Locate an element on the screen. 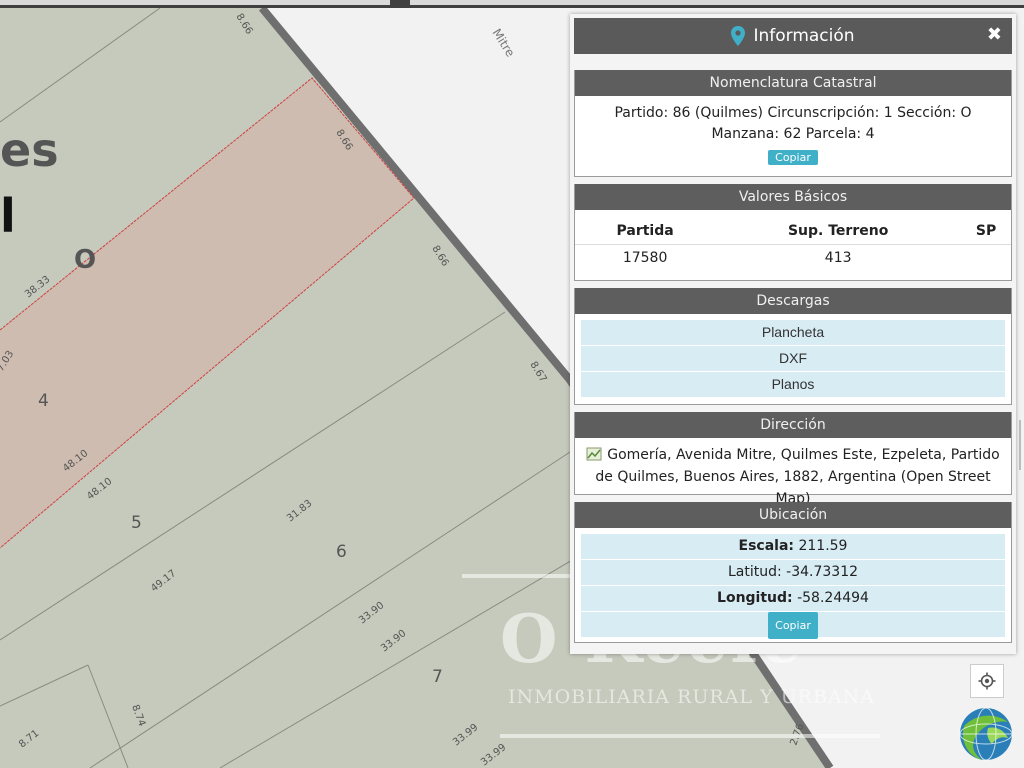 The height and width of the screenshot is (768, 1024). escala-value: 211.59 is located at coordinates (823, 546).